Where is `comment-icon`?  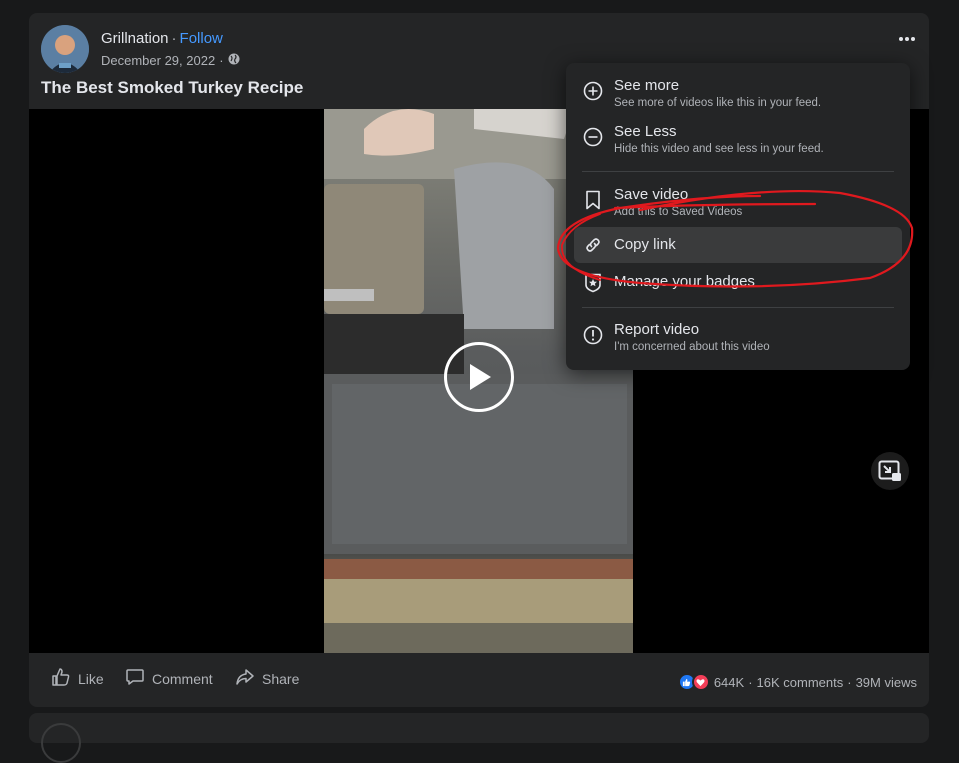 comment-icon is located at coordinates (135, 678).